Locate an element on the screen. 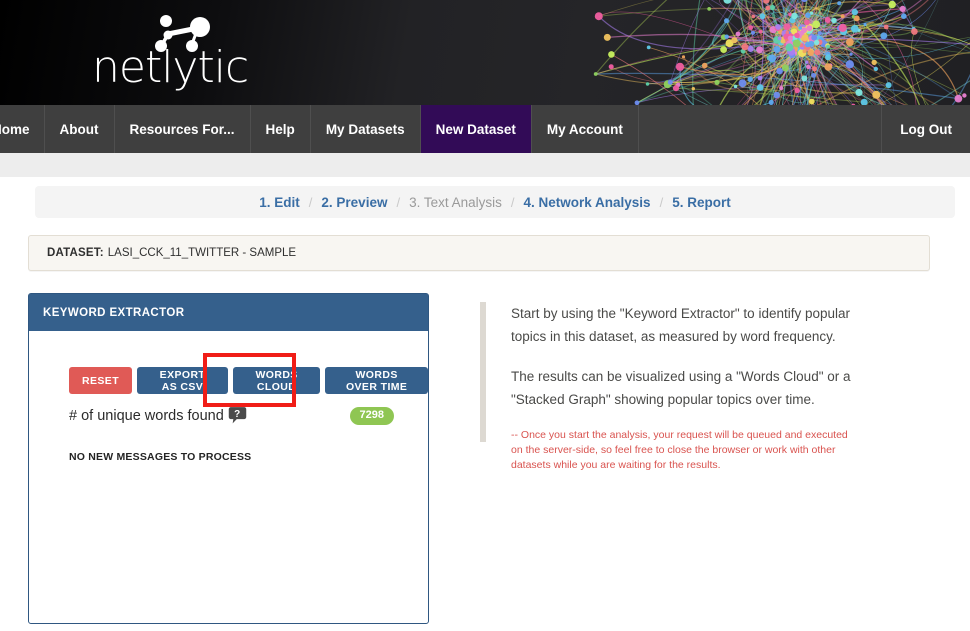  unique-words-stat-row: # of unique words found ? 7298 is located at coordinates (231, 415).